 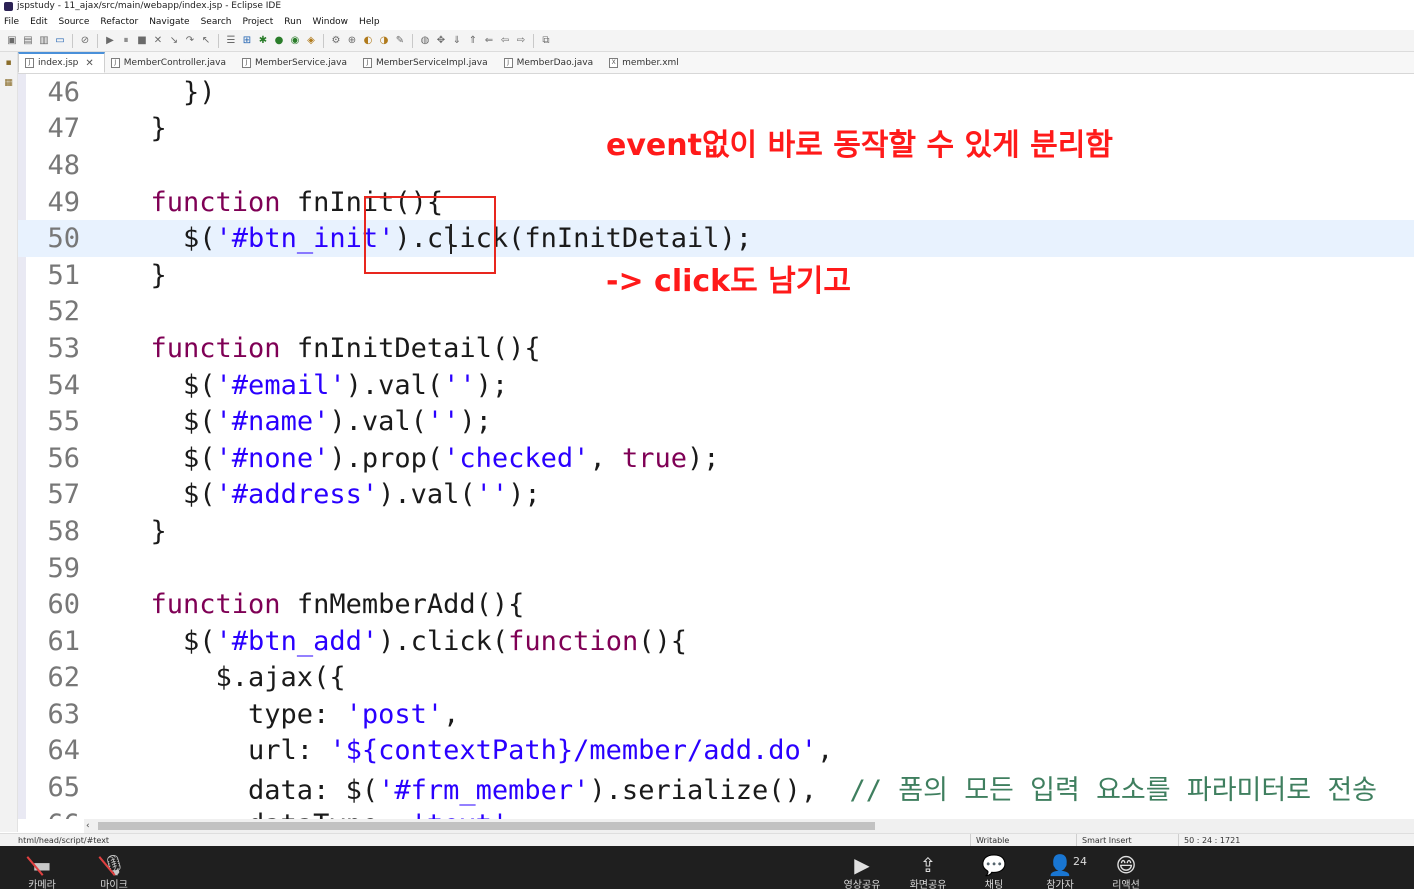 What do you see at coordinates (425, 41) in the screenshot?
I see `globe-icon: ◍` at bounding box center [425, 41].